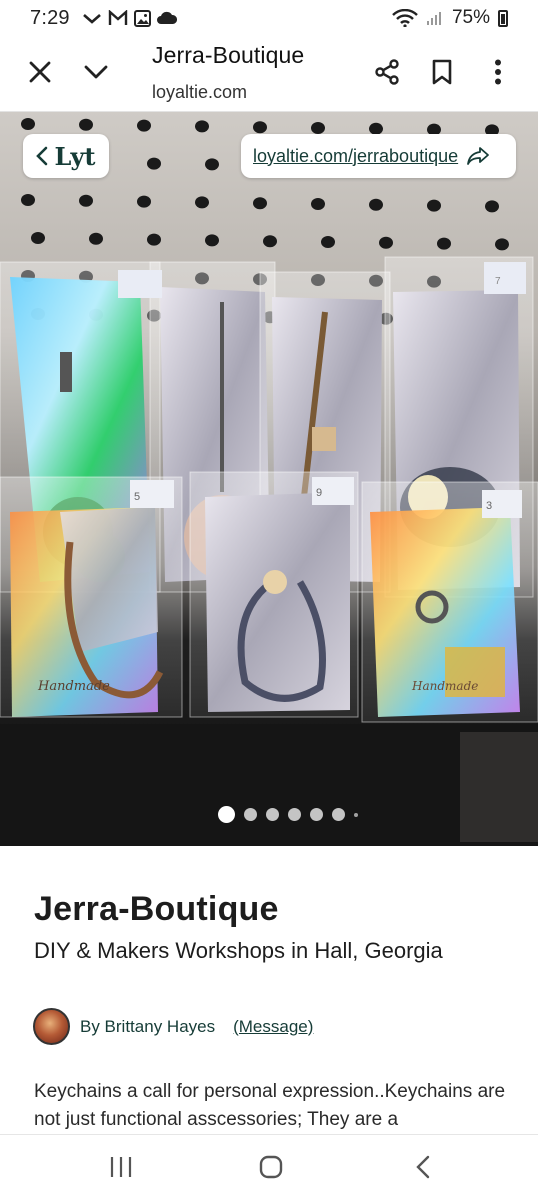 The width and height of the screenshot is (538, 1200). Describe the element at coordinates (91, 19) in the screenshot. I see `cast-icon` at that location.